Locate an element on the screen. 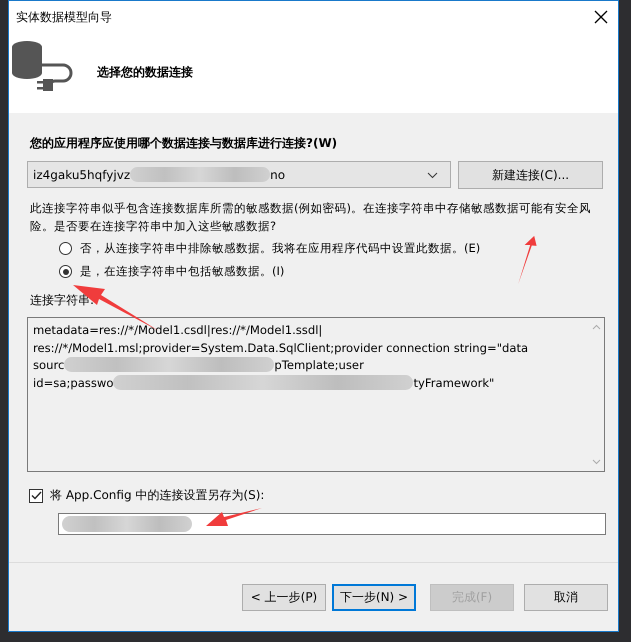 This screenshot has height=642, width=631. connection-string-text: id=sa;passwo is located at coordinates (73, 383).